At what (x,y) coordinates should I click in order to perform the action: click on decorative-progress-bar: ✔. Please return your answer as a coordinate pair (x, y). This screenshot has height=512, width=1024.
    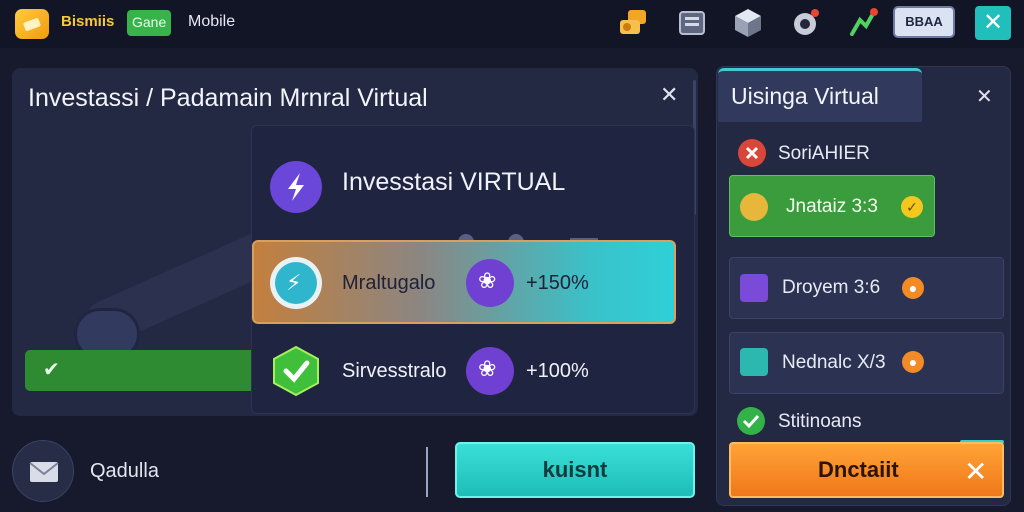
    Looking at the image, I should click on (145, 370).